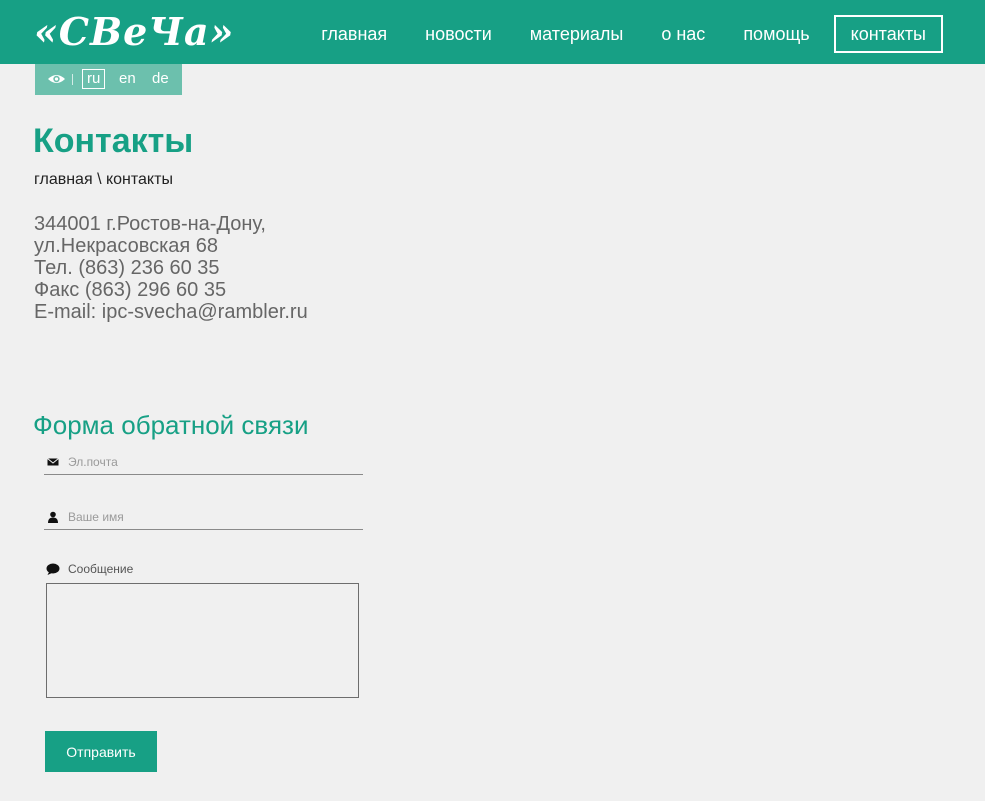  I want to click on nav-item-materials: материалы, so click(577, 34).